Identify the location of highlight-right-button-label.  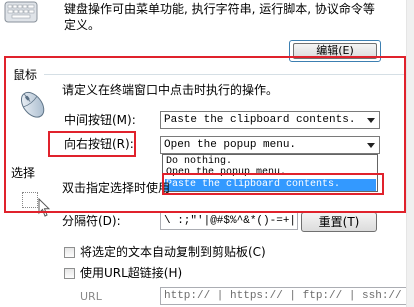
(92, 144).